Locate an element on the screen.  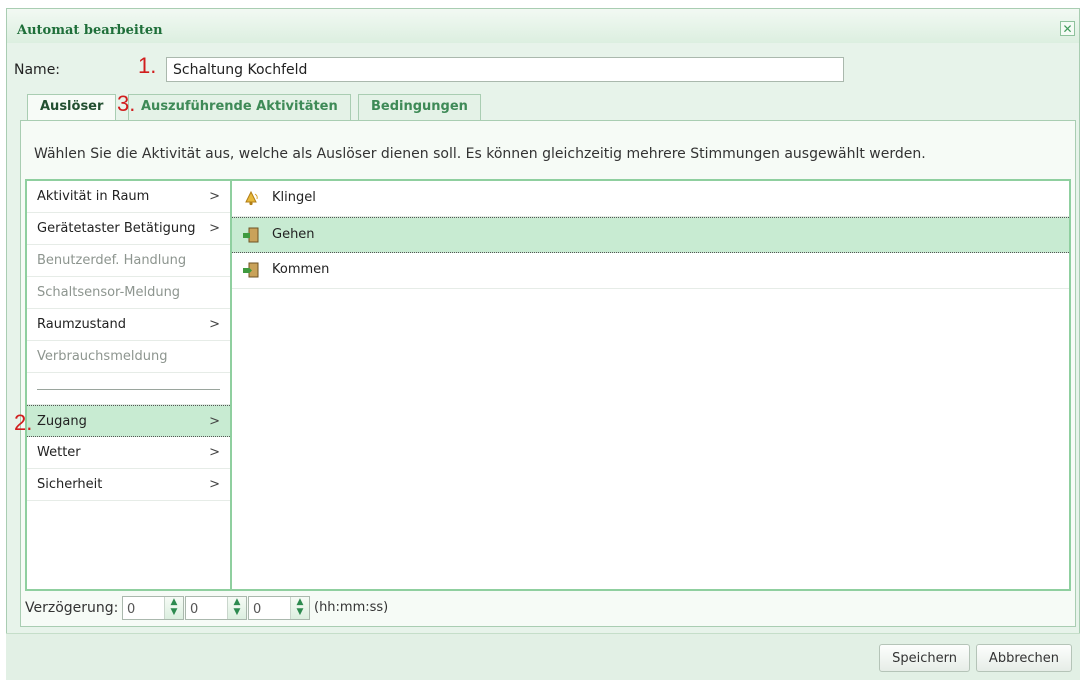
cancel-button: Abbrechen is located at coordinates (1023, 658).